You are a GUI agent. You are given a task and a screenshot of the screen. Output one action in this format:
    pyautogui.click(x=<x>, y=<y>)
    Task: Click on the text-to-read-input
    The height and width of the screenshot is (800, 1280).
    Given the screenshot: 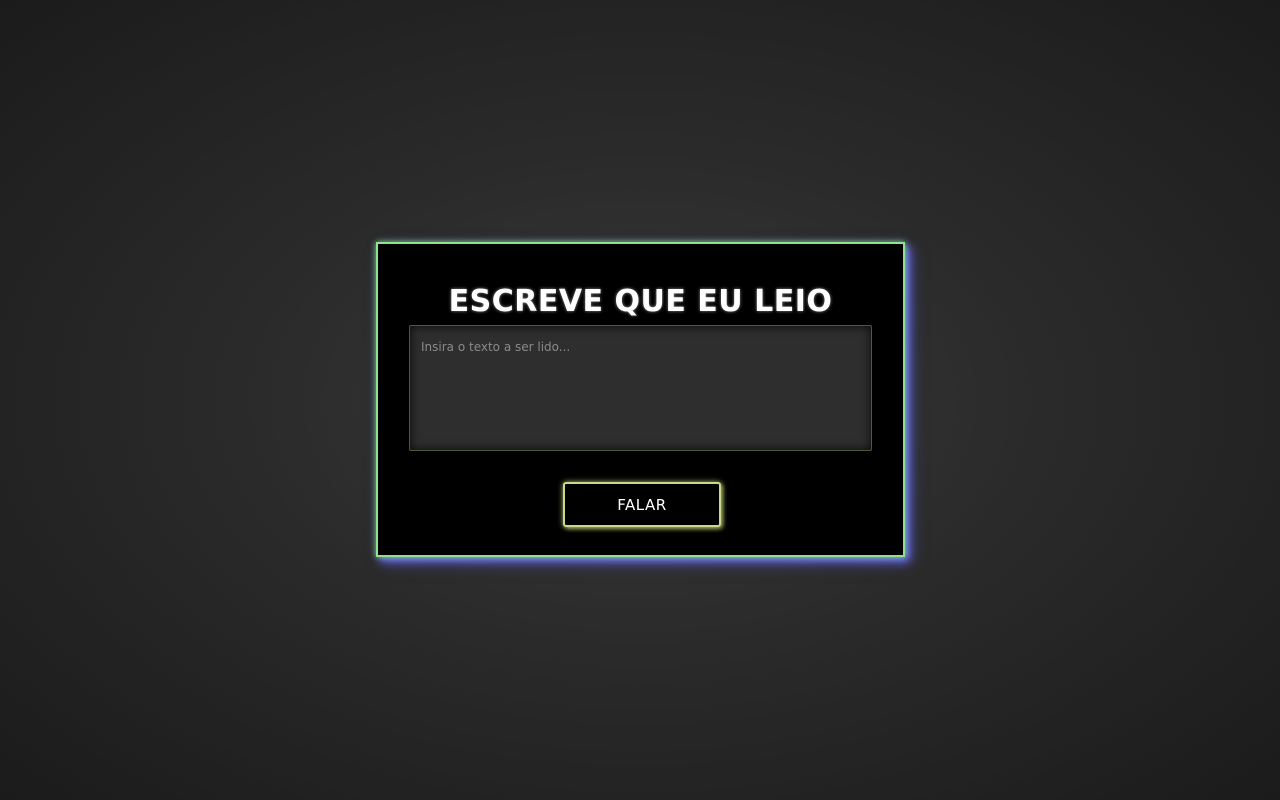 What is the action you would take?
    pyautogui.click(x=640, y=388)
    